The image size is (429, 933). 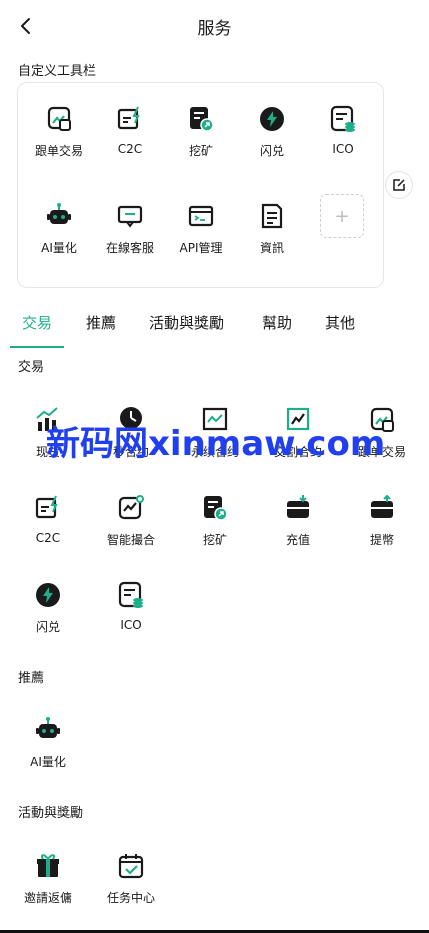 What do you see at coordinates (48, 879) in the screenshot?
I see `activity-item-referral: 邀請返傭` at bounding box center [48, 879].